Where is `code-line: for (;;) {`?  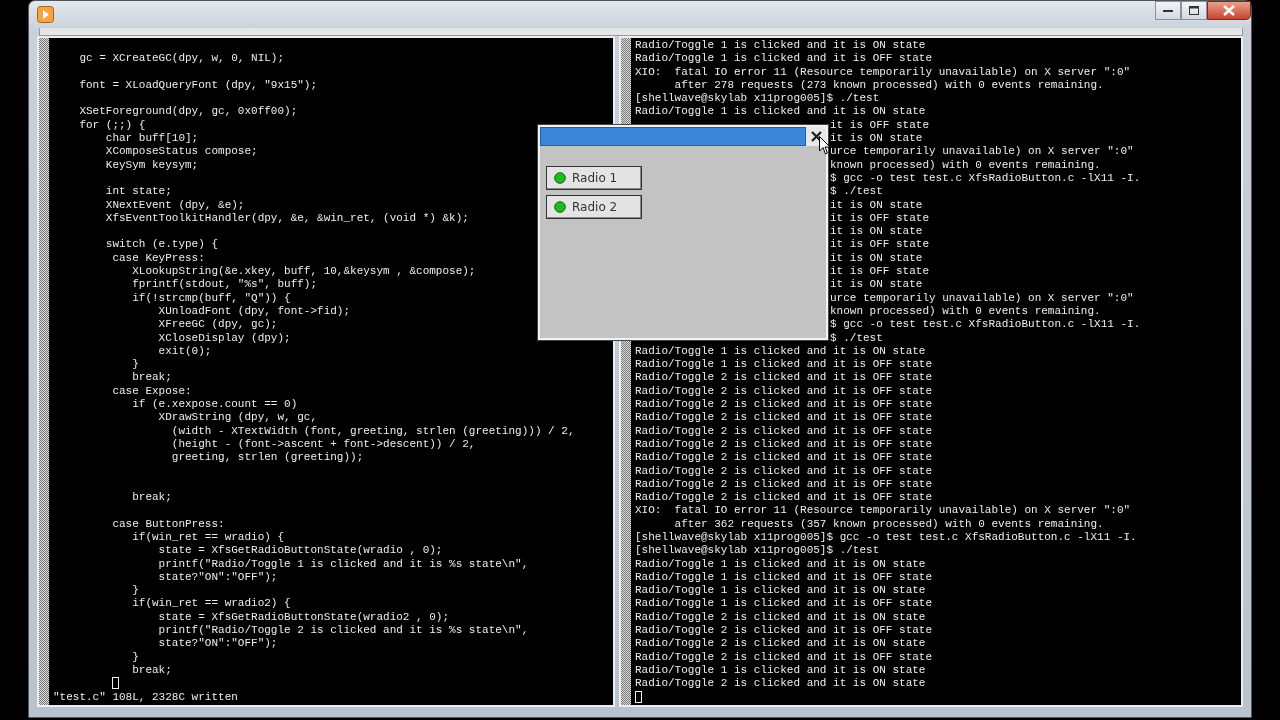 code-line: for (;;) { is located at coordinates (112, 125).